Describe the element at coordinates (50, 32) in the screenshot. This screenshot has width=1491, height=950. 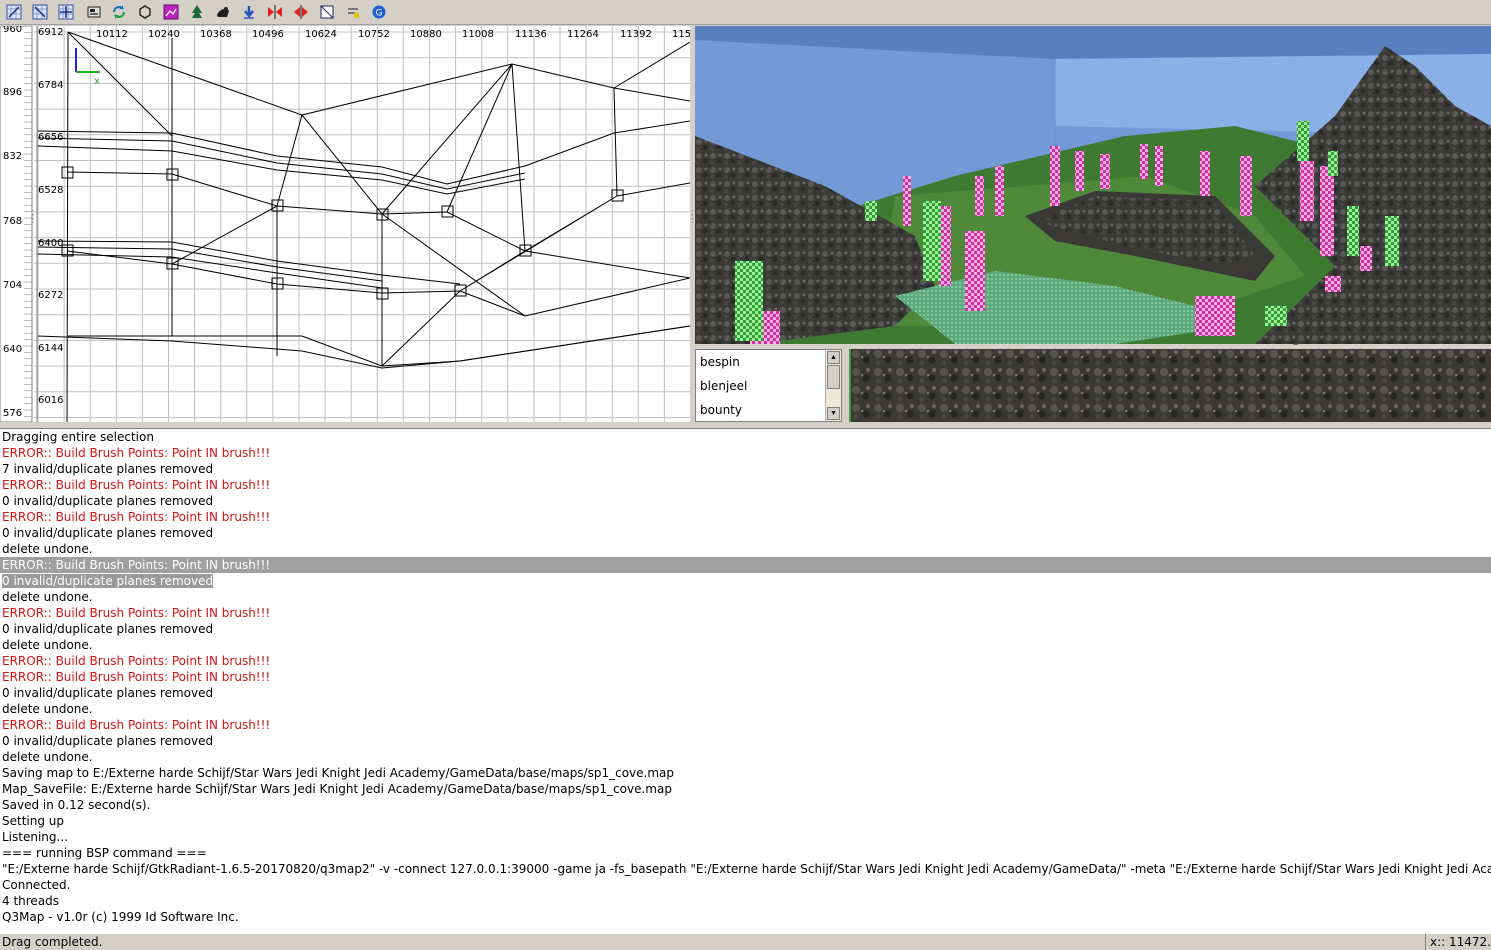
I see `grid-coordinate-label: 6912` at that location.